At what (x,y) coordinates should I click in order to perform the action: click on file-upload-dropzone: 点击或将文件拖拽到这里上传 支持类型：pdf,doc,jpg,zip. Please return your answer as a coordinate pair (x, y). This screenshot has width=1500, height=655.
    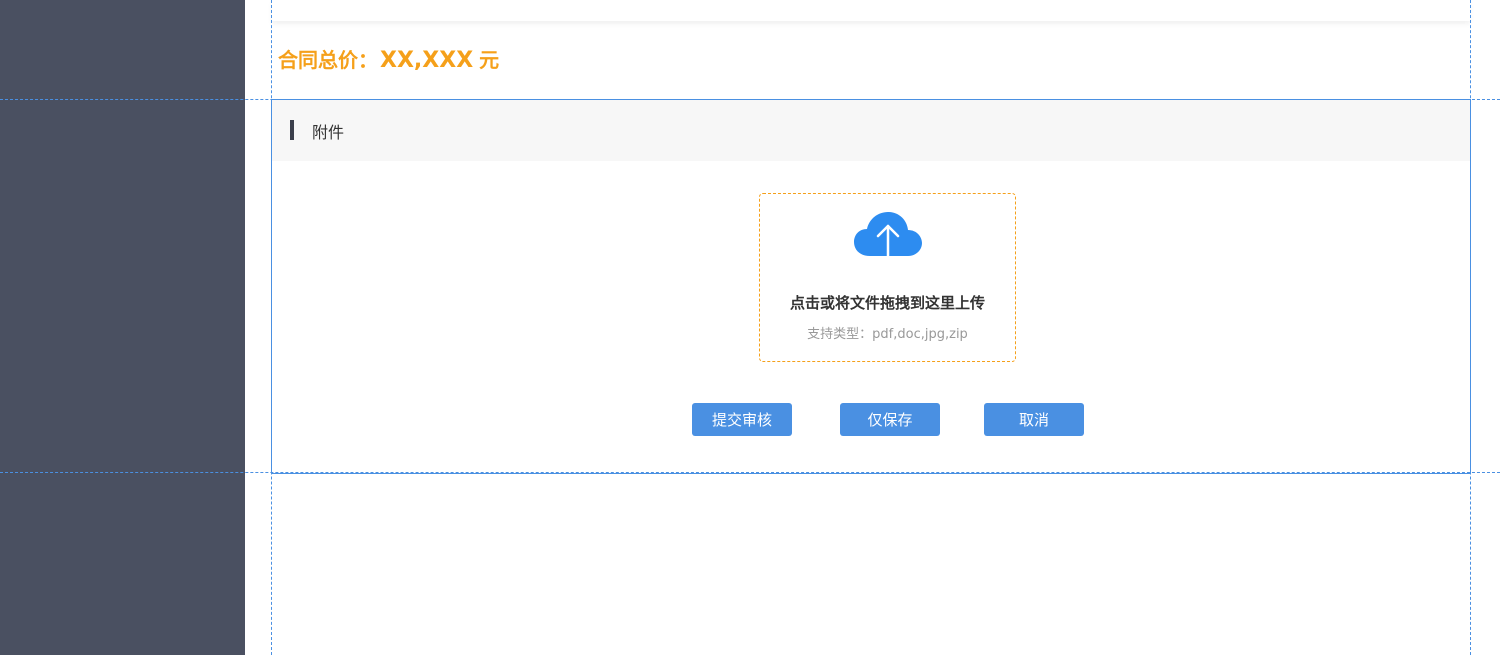
    Looking at the image, I should click on (887, 277).